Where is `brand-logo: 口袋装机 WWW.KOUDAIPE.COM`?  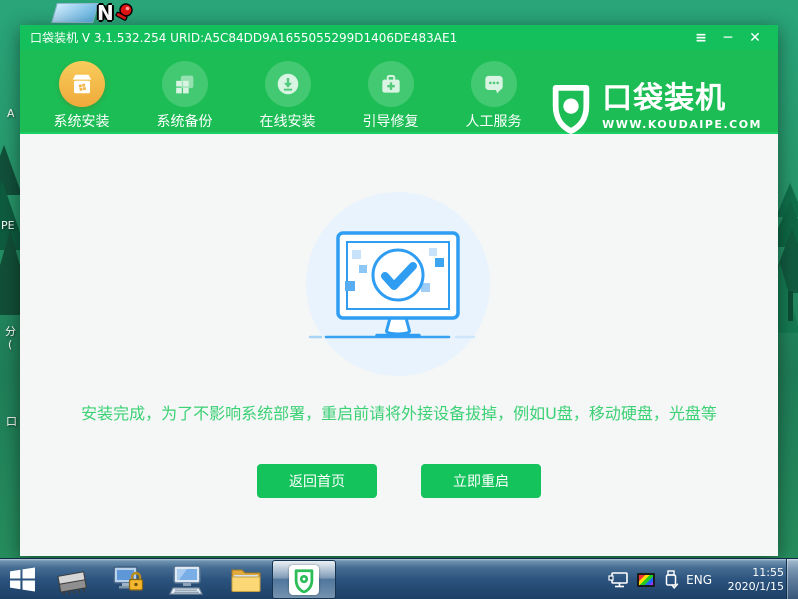
brand-logo: 口袋装机 WWW.KOUDAIPE.COM is located at coordinates (655, 109).